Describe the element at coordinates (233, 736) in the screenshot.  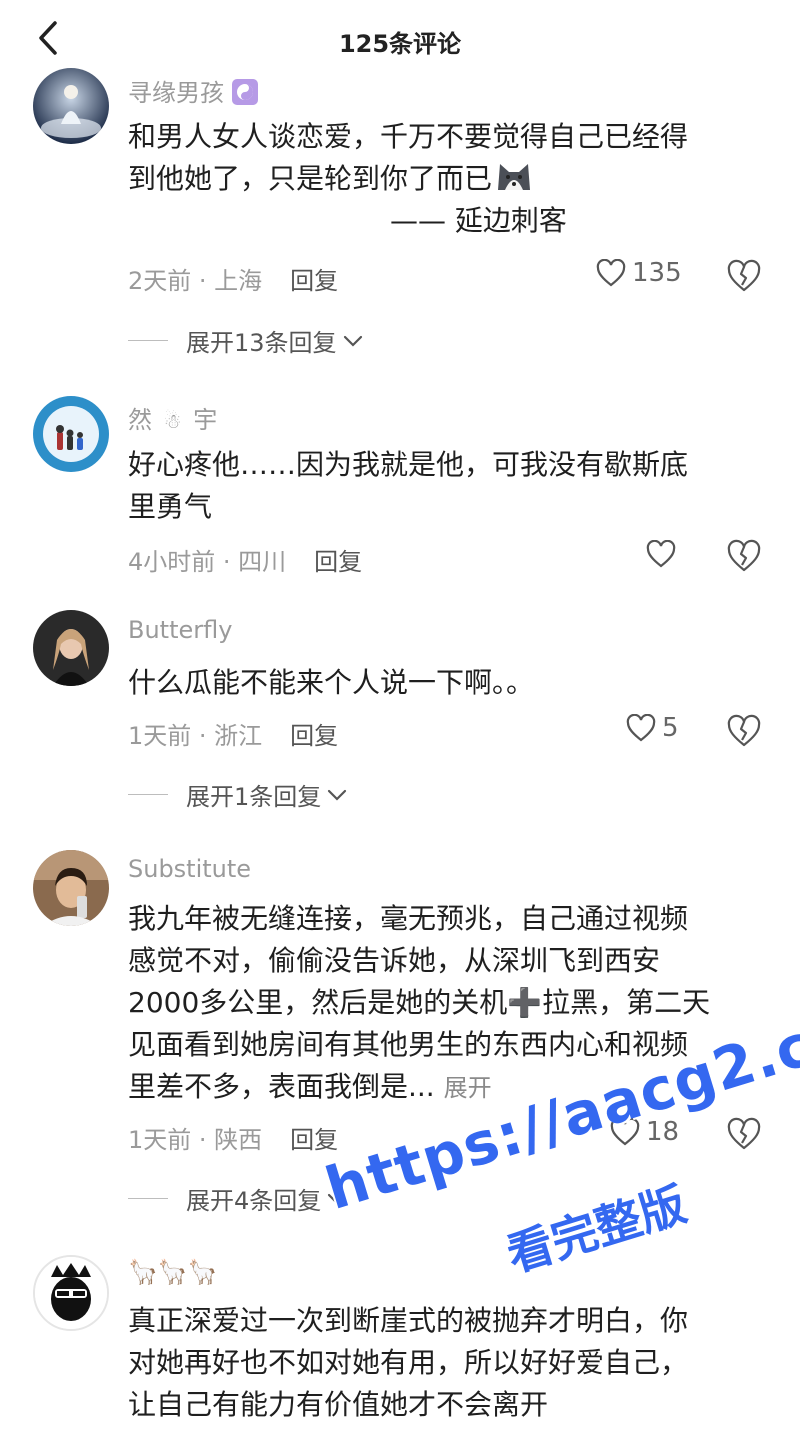
I see `comment-meta: 1天前 · 浙江 回复` at that location.